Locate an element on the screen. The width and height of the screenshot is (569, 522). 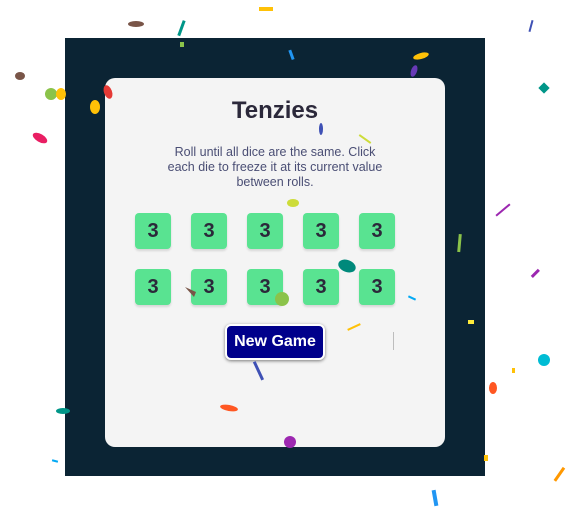
dice-grid: 3 3 3 3 3 3 3 3 3 3 is located at coordinates (275, 259).